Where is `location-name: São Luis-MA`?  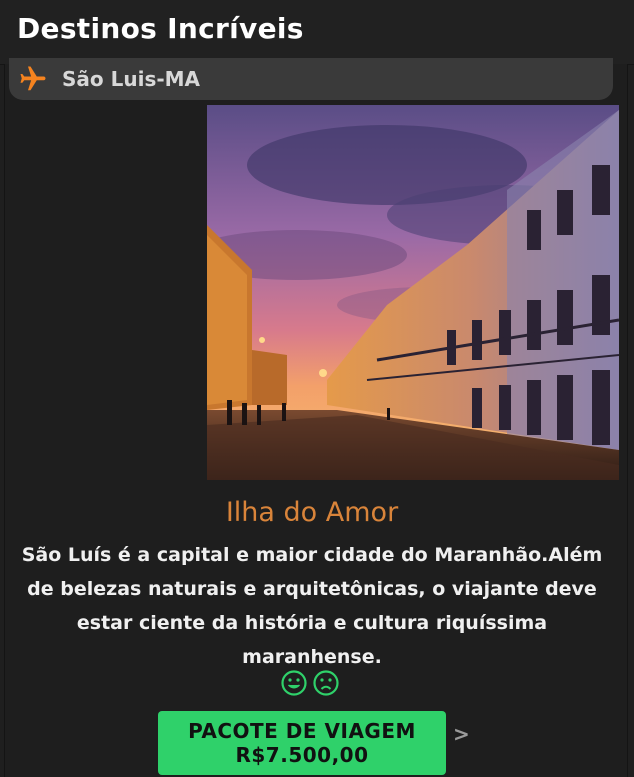 location-name: São Luis-MA is located at coordinates (131, 79).